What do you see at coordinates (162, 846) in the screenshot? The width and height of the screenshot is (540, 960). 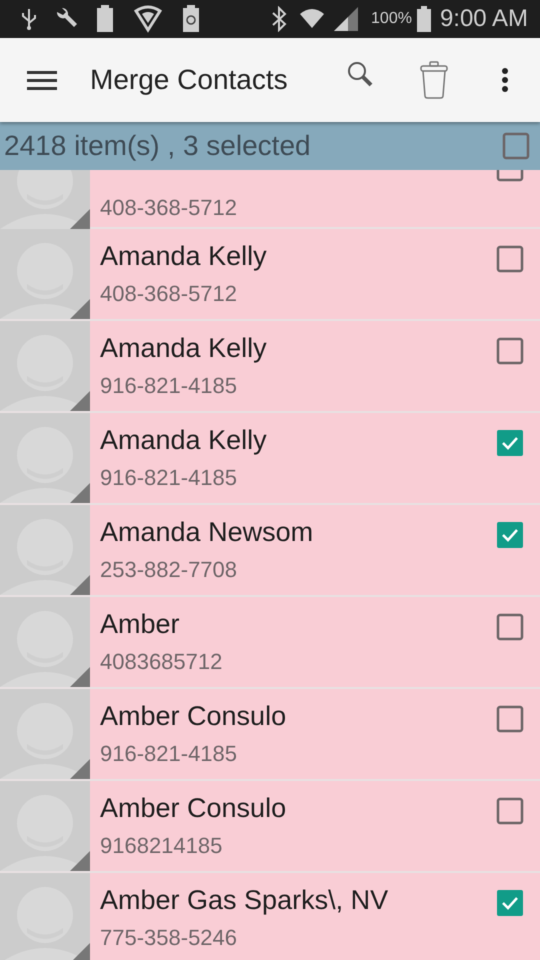 I see `contact-phone: 9168214185` at bounding box center [162, 846].